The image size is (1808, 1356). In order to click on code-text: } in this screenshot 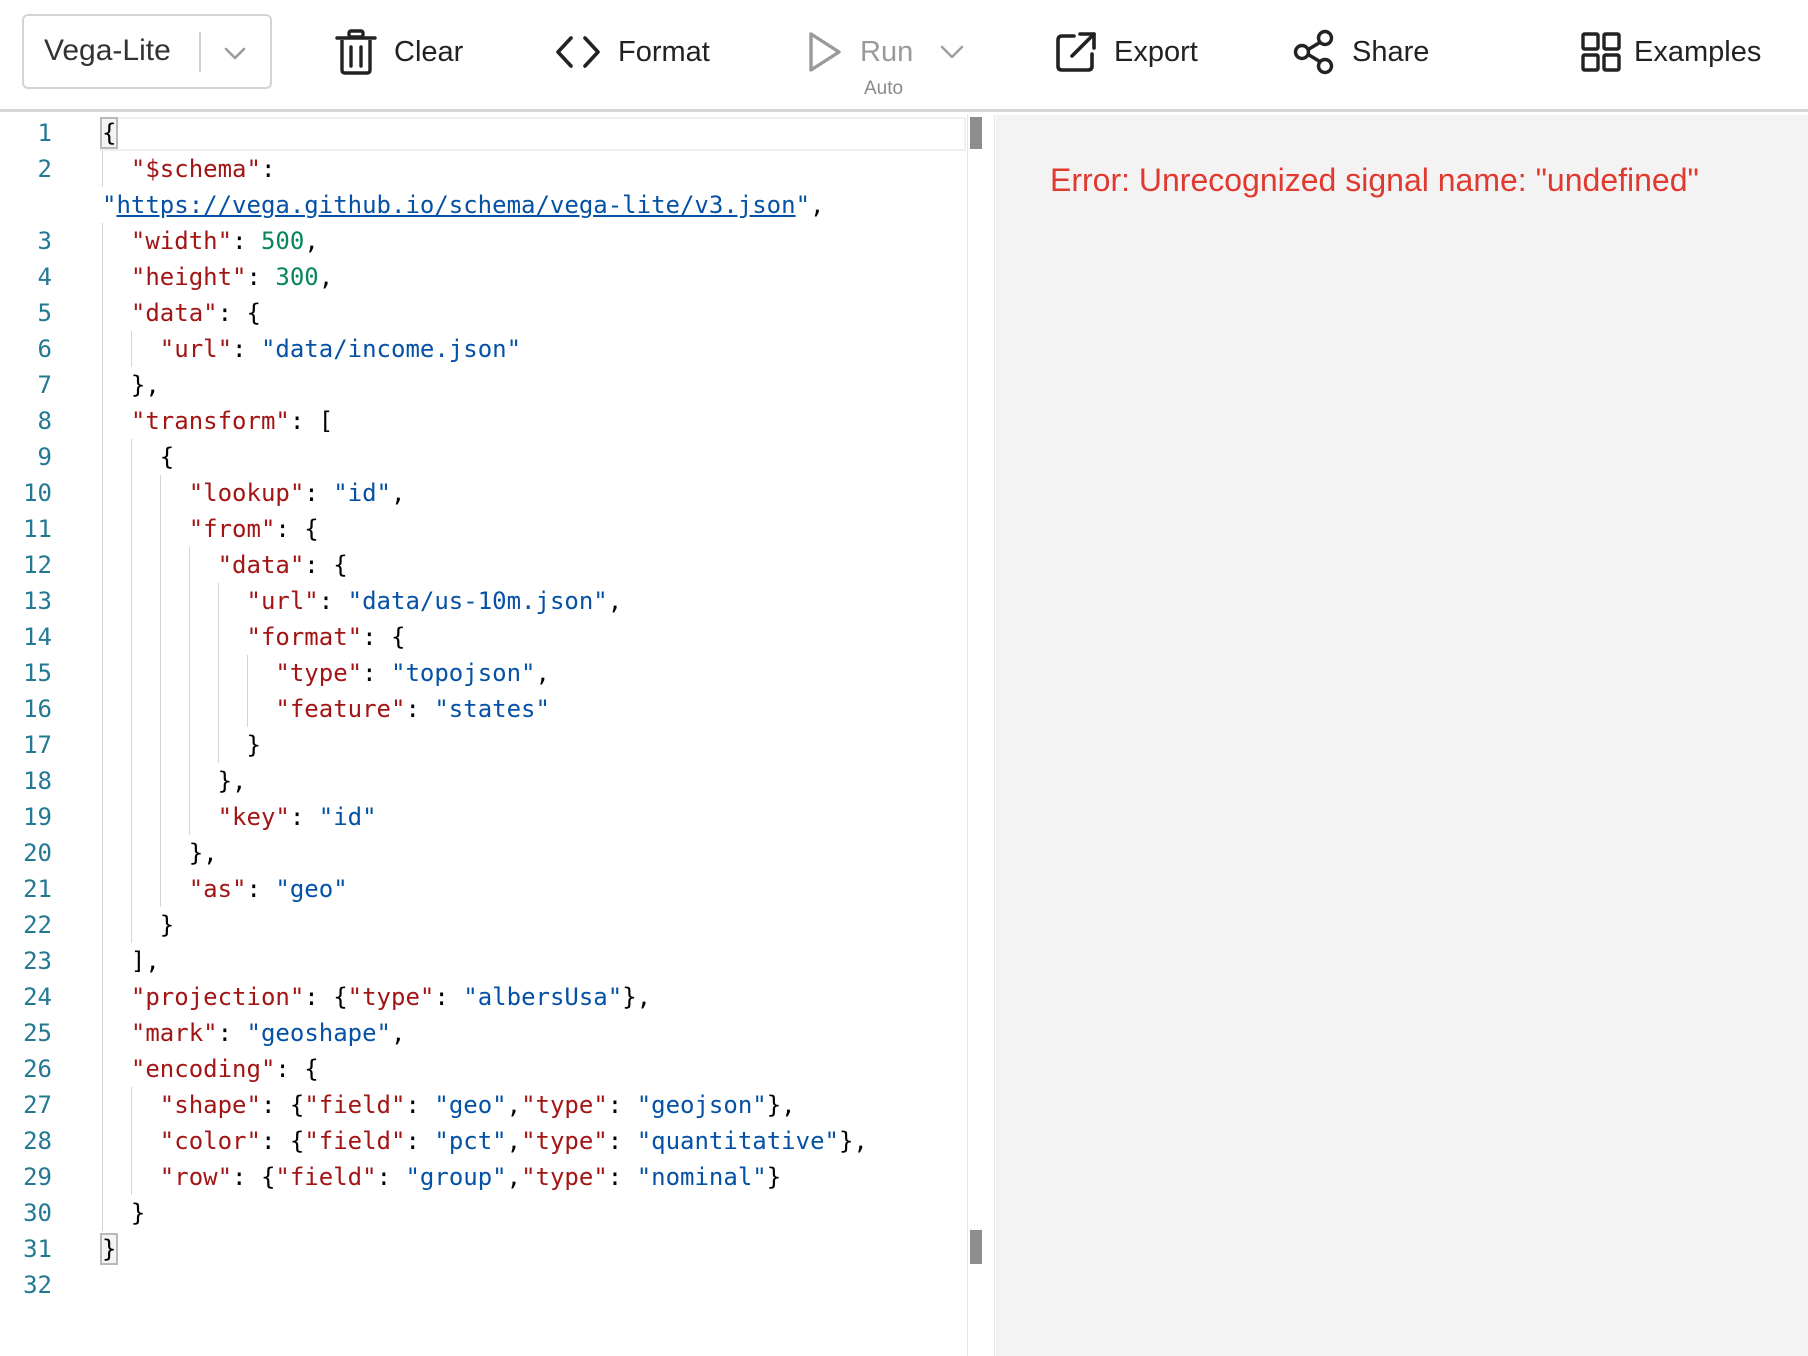, I will do `click(109, 1249)`.